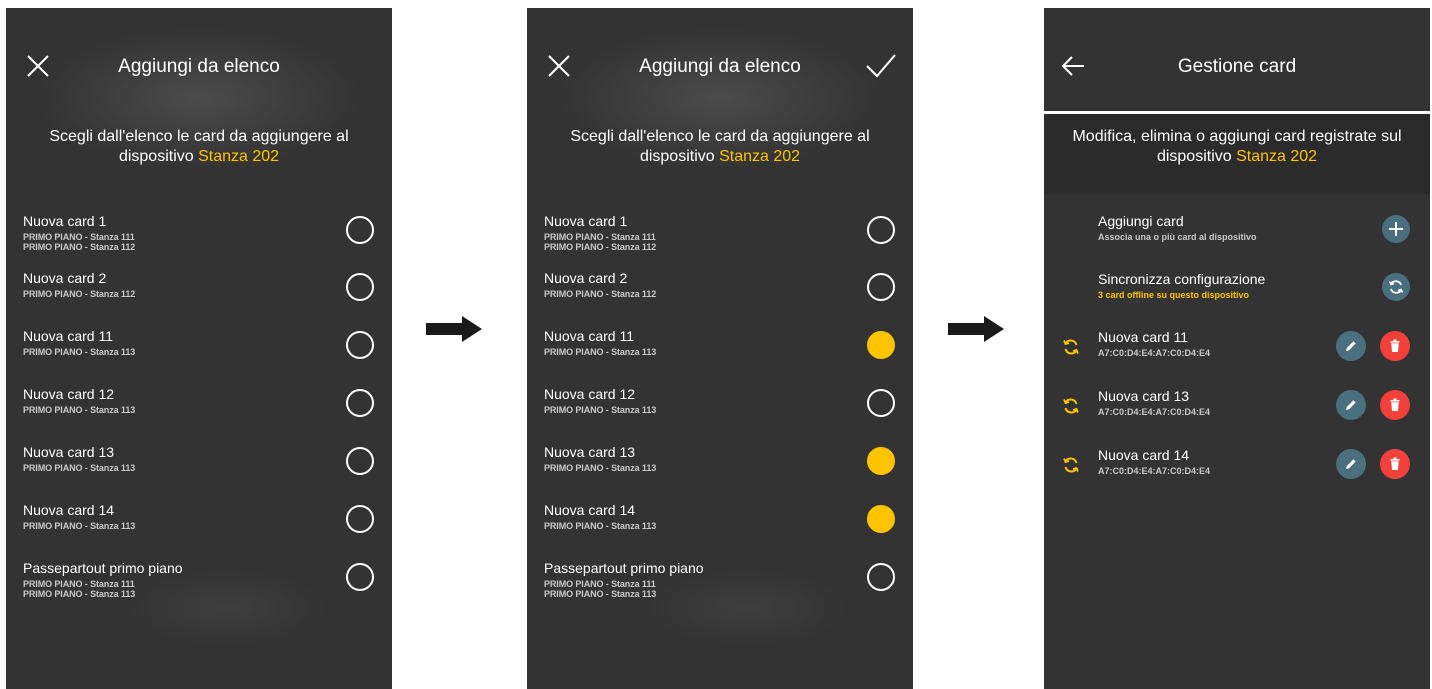 Image resolution: width=1432 pixels, height=689 pixels. I want to click on sync-icon, so click(1396, 287).